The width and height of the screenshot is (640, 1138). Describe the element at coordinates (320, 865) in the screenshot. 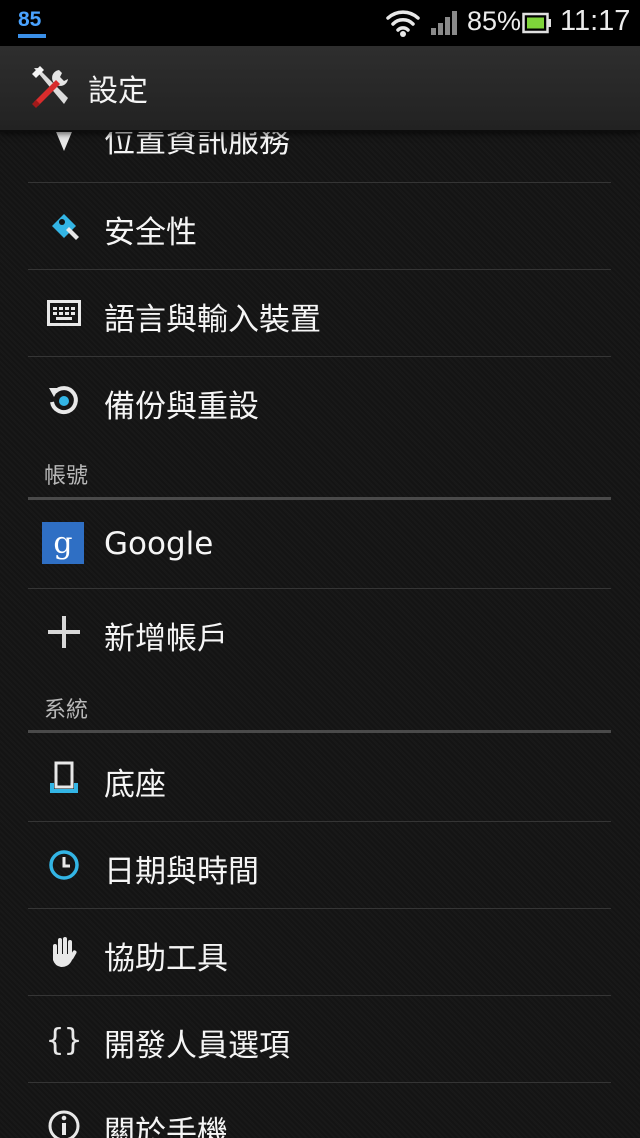

I see `settings-item-datetime: 日期與時間` at that location.